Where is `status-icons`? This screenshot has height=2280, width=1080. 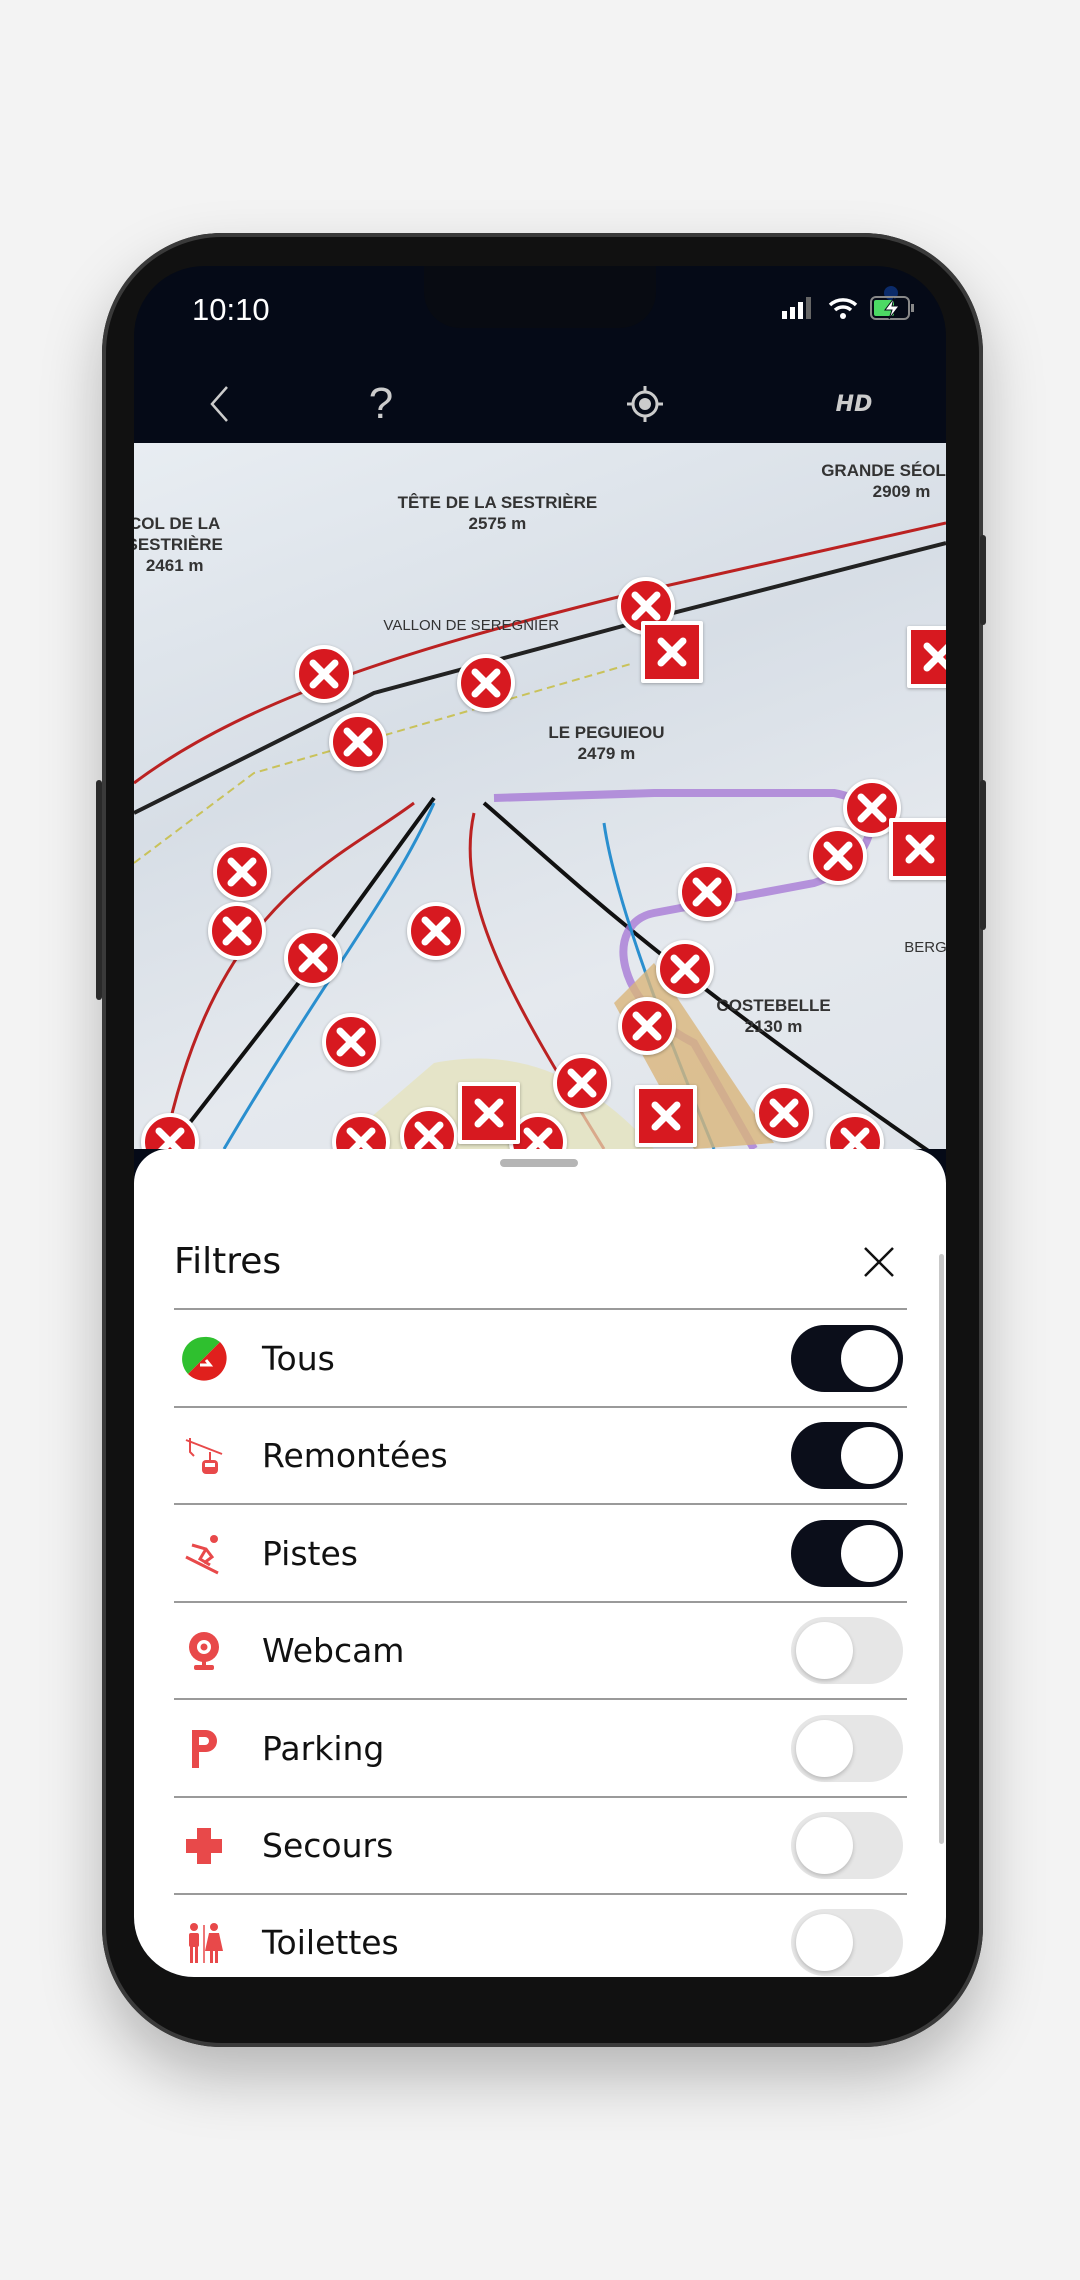 status-icons is located at coordinates (849, 308).